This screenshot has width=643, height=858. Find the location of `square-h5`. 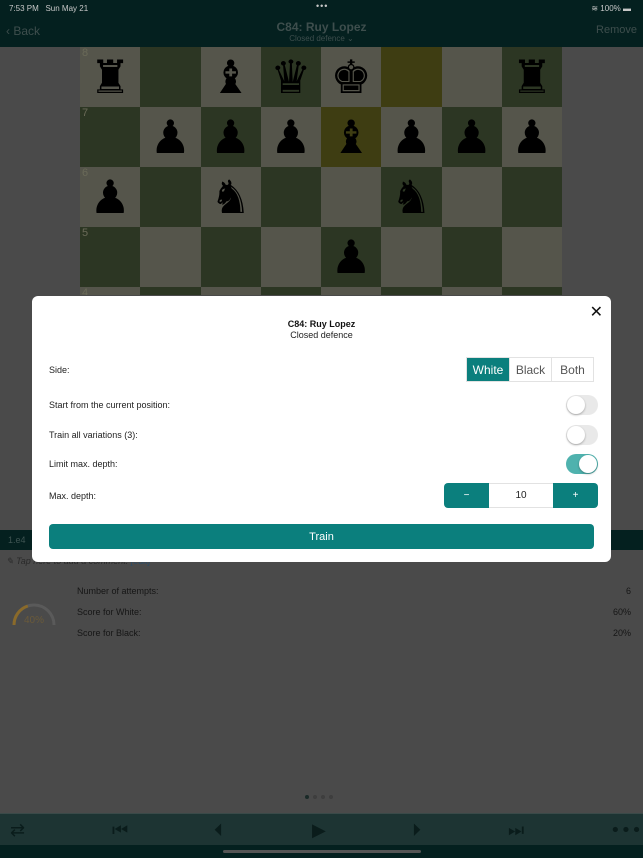

square-h5 is located at coordinates (531, 257).